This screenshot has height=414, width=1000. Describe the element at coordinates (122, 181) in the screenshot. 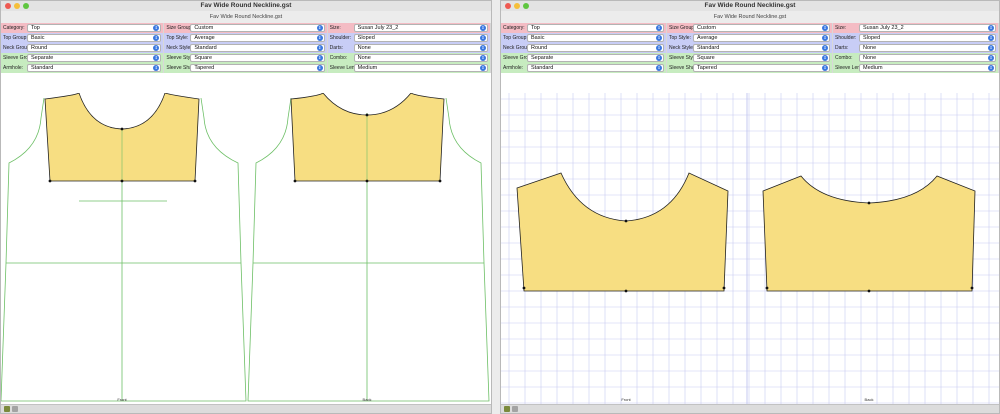

I see `front-center-point` at that location.